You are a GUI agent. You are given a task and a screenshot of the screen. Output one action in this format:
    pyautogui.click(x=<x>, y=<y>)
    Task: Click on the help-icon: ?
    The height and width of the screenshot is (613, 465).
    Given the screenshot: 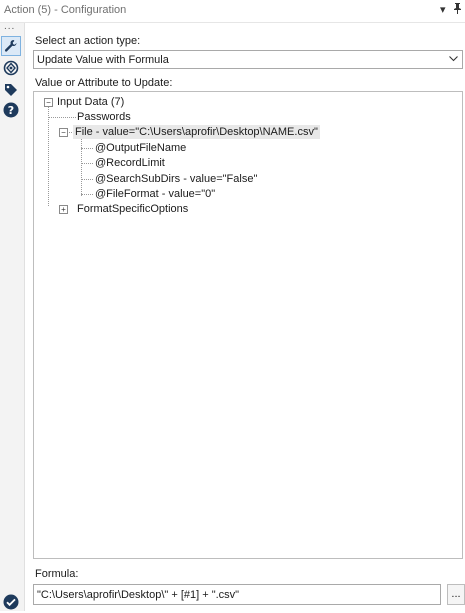 What is the action you would take?
    pyautogui.click(x=11, y=110)
    